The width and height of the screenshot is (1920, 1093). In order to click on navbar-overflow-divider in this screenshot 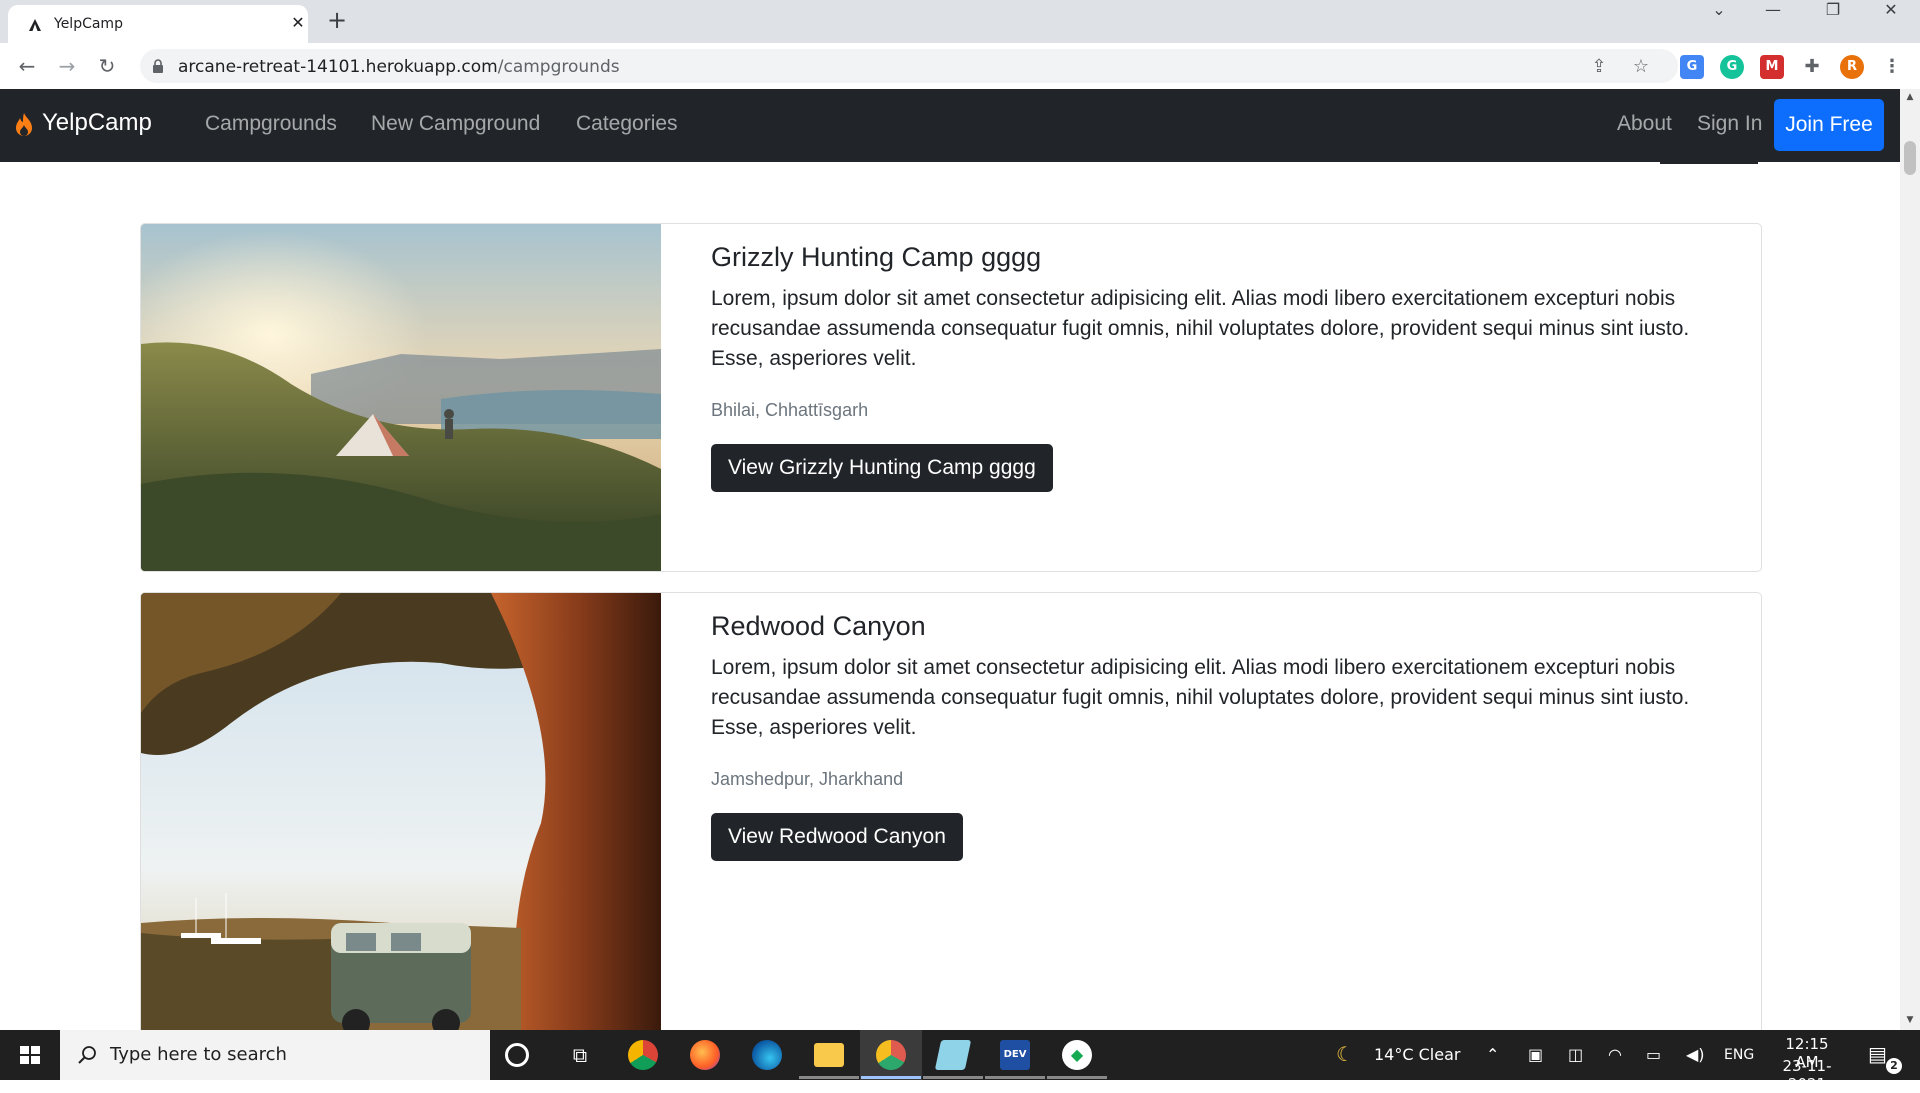, I will do `click(1709, 163)`.